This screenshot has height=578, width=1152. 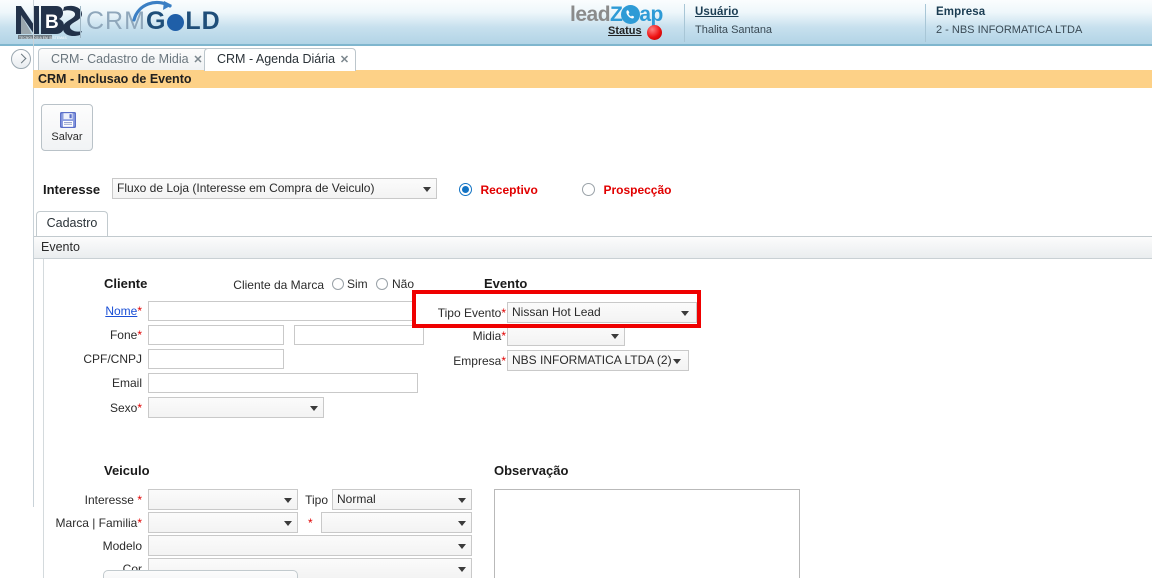 I want to click on nome-link: Nome, so click(x=121, y=311).